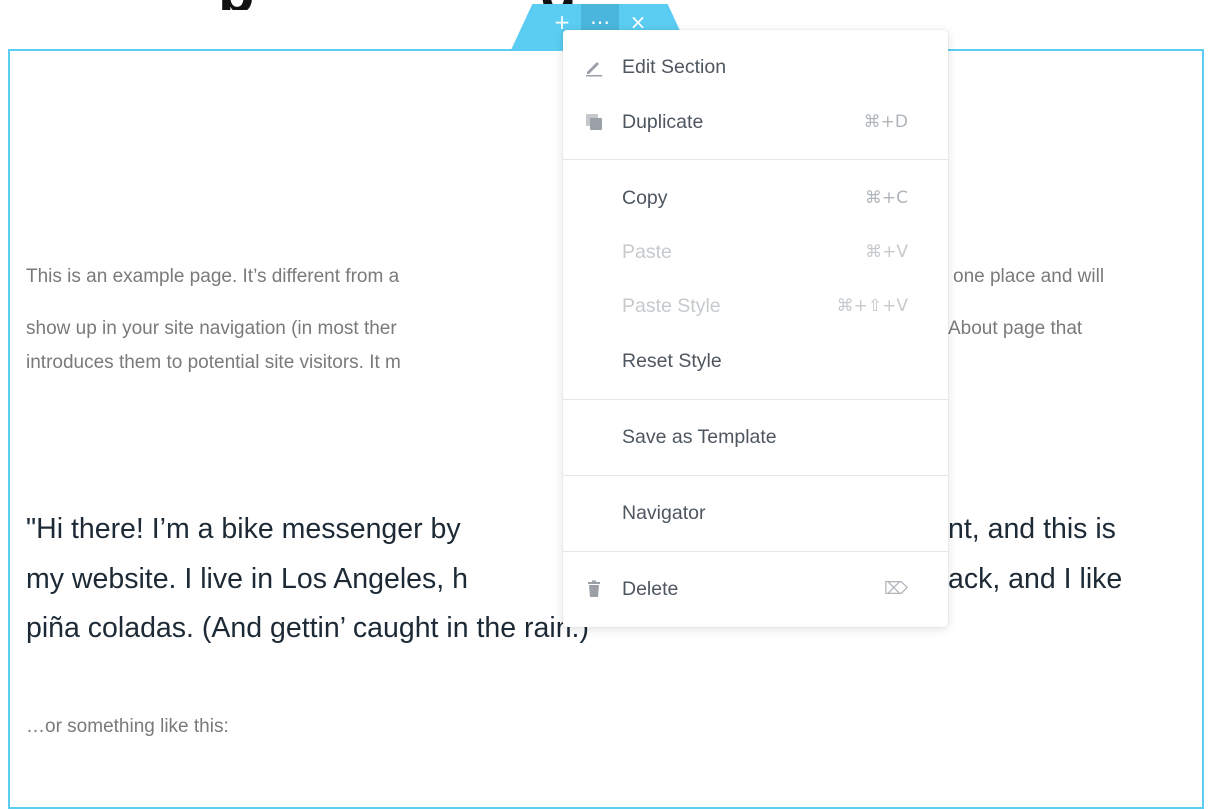  Describe the element at coordinates (594, 589) in the screenshot. I see `trash-icon` at that location.